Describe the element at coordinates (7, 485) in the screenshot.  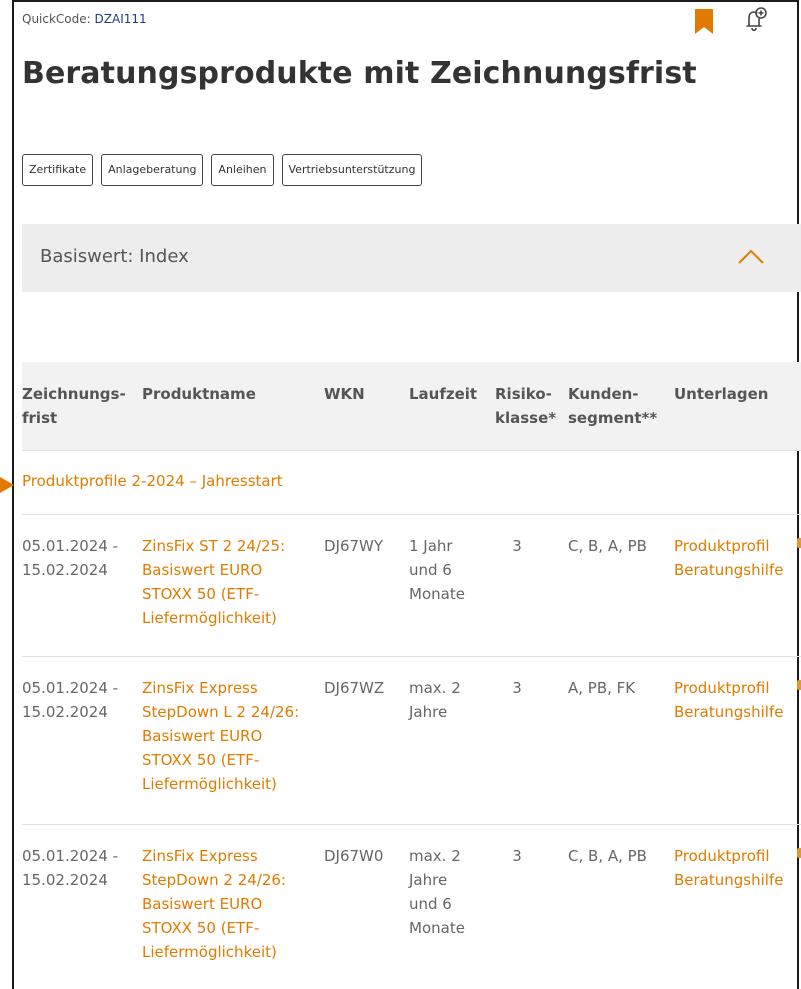
I see `pointer-arrow-icon` at that location.